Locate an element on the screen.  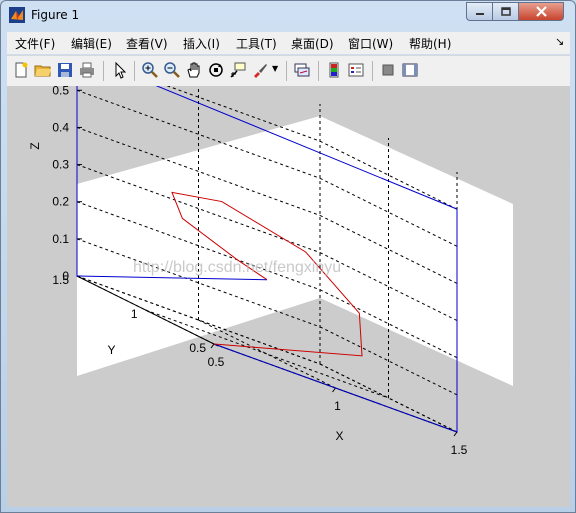
brush-dropdown-arrow-icon: ▼ is located at coordinates (275, 68).